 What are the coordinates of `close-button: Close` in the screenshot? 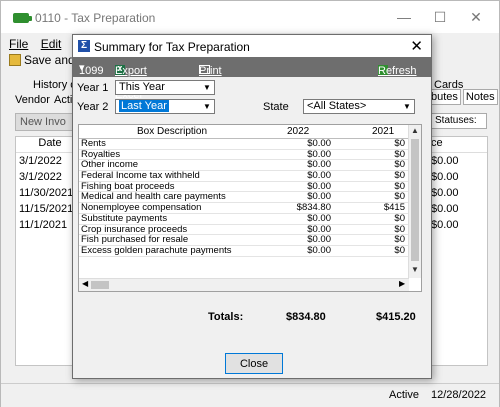 It's located at (254, 363).